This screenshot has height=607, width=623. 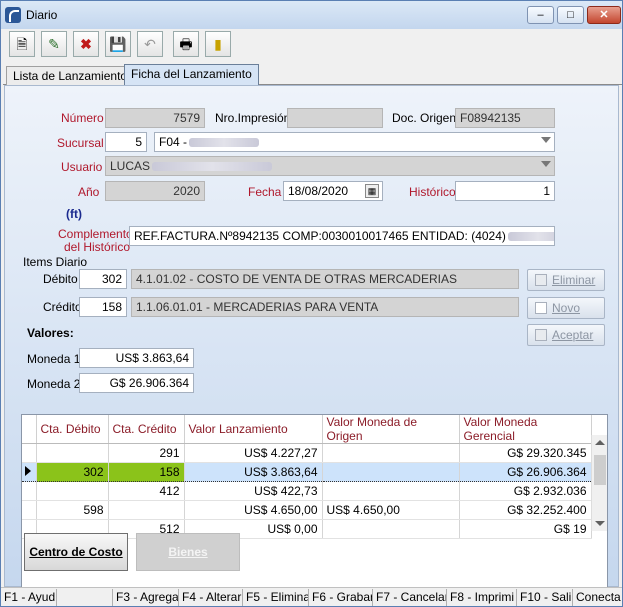 What do you see at coordinates (50, 333) in the screenshot?
I see `valores-label: Valores:` at bounding box center [50, 333].